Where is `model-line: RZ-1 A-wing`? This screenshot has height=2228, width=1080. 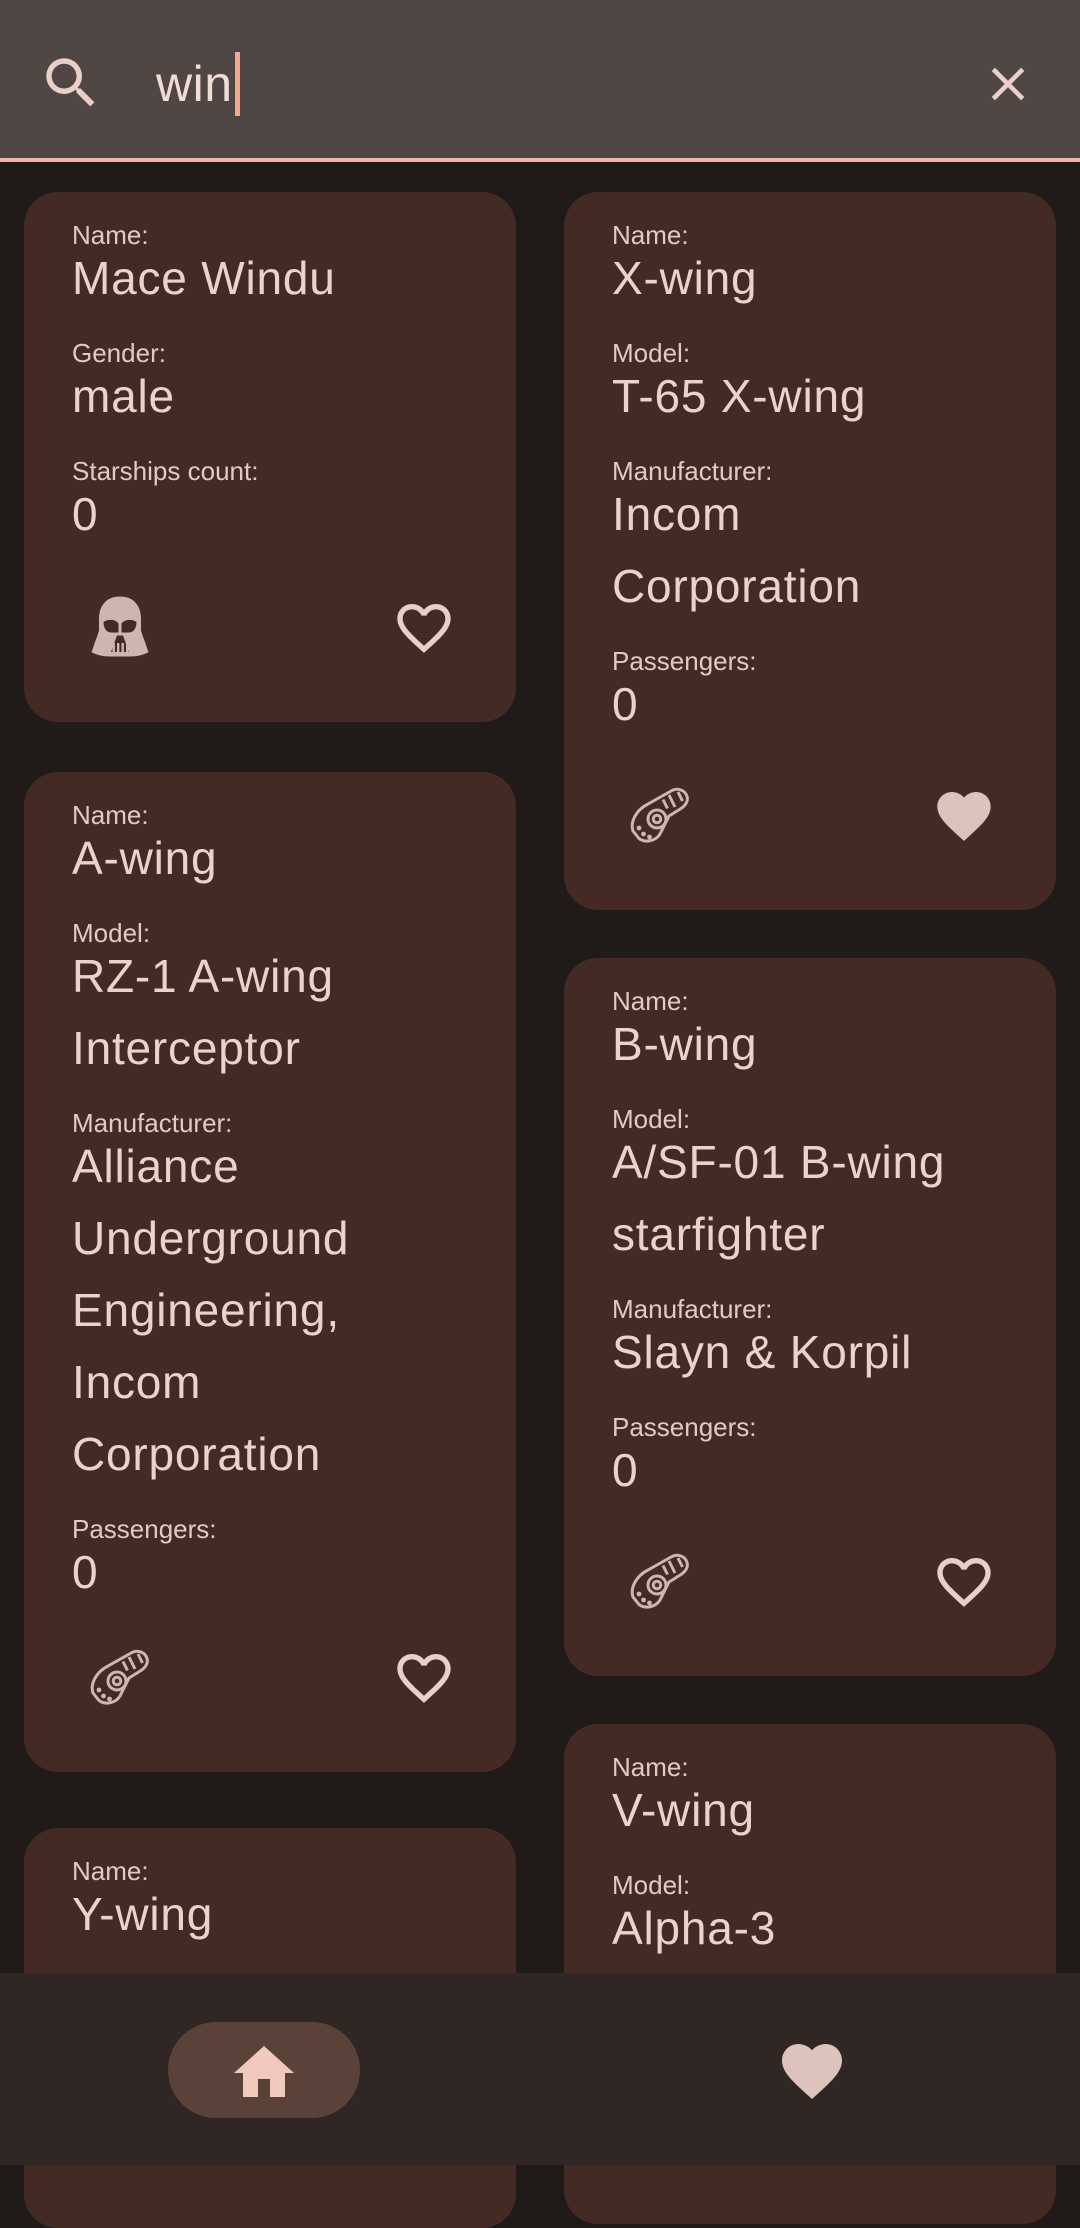 model-line: RZ-1 A-wing is located at coordinates (203, 976).